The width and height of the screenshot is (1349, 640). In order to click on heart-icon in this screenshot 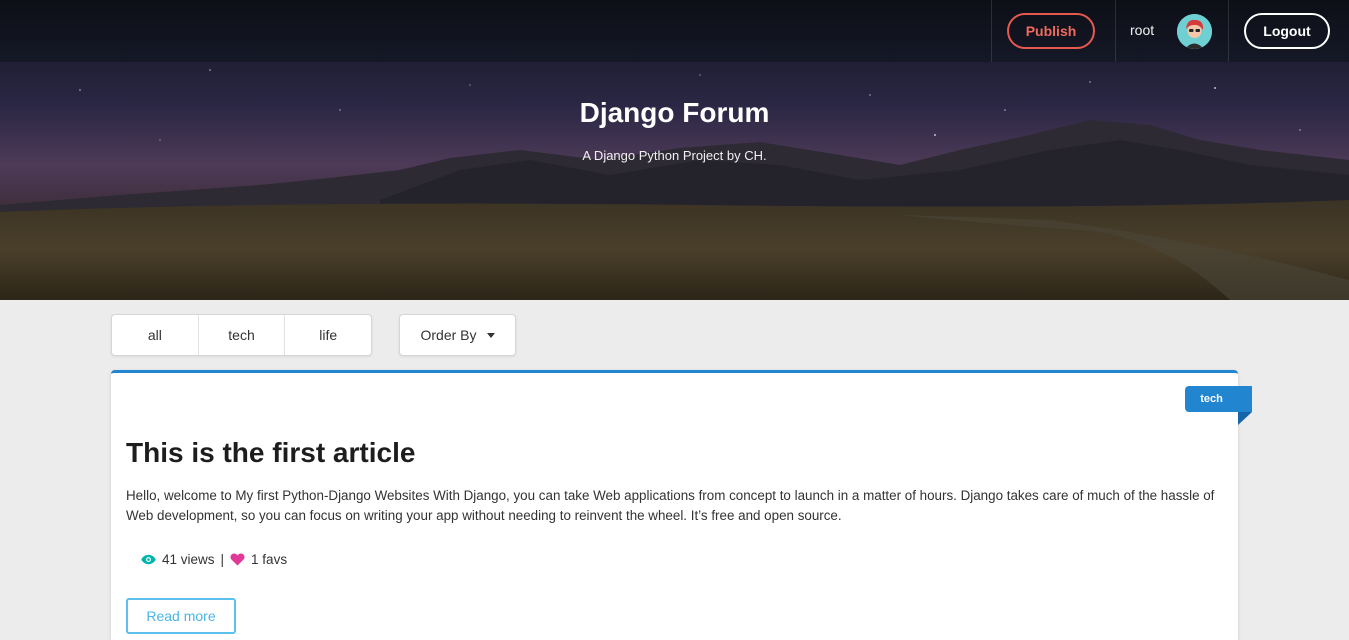, I will do `click(237, 559)`.